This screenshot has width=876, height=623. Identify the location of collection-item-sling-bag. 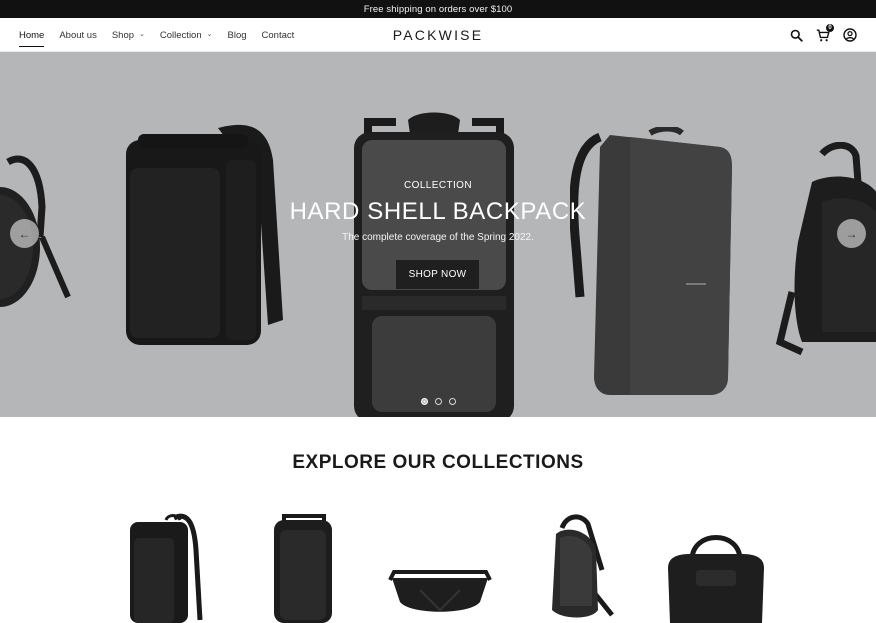
(582, 566).